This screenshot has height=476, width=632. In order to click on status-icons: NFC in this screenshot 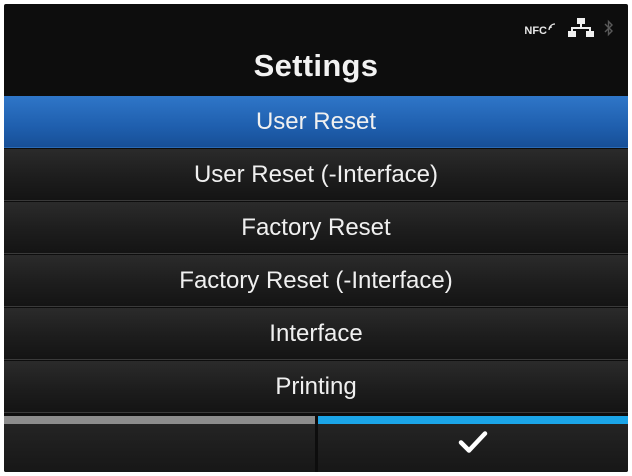, I will do `click(569, 30)`.